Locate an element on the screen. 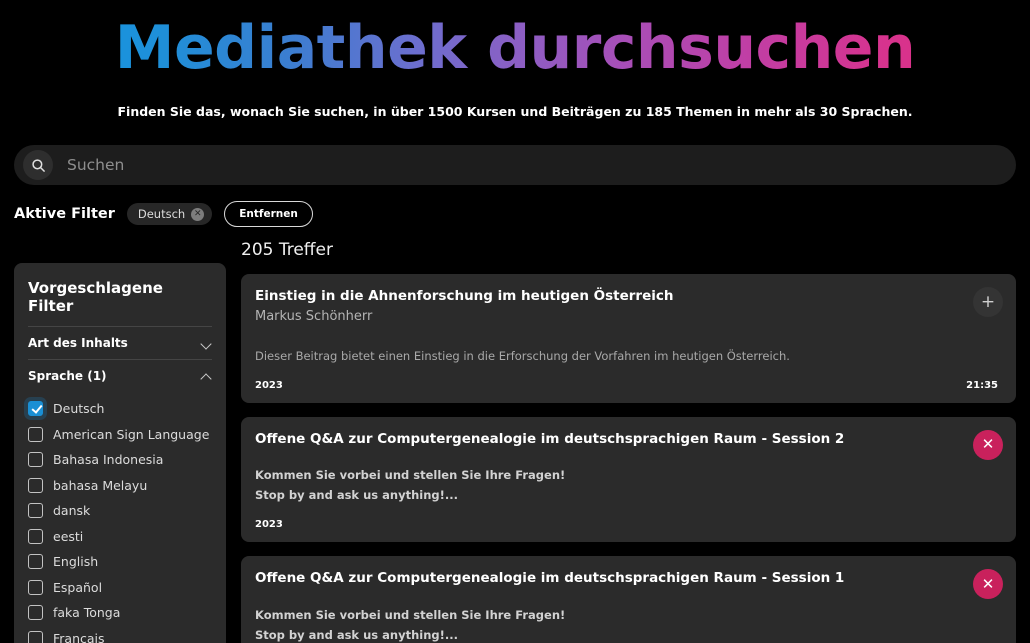 Image resolution: width=1030 pixels, height=643 pixels. language-option: faka Tonga is located at coordinates (120, 613).